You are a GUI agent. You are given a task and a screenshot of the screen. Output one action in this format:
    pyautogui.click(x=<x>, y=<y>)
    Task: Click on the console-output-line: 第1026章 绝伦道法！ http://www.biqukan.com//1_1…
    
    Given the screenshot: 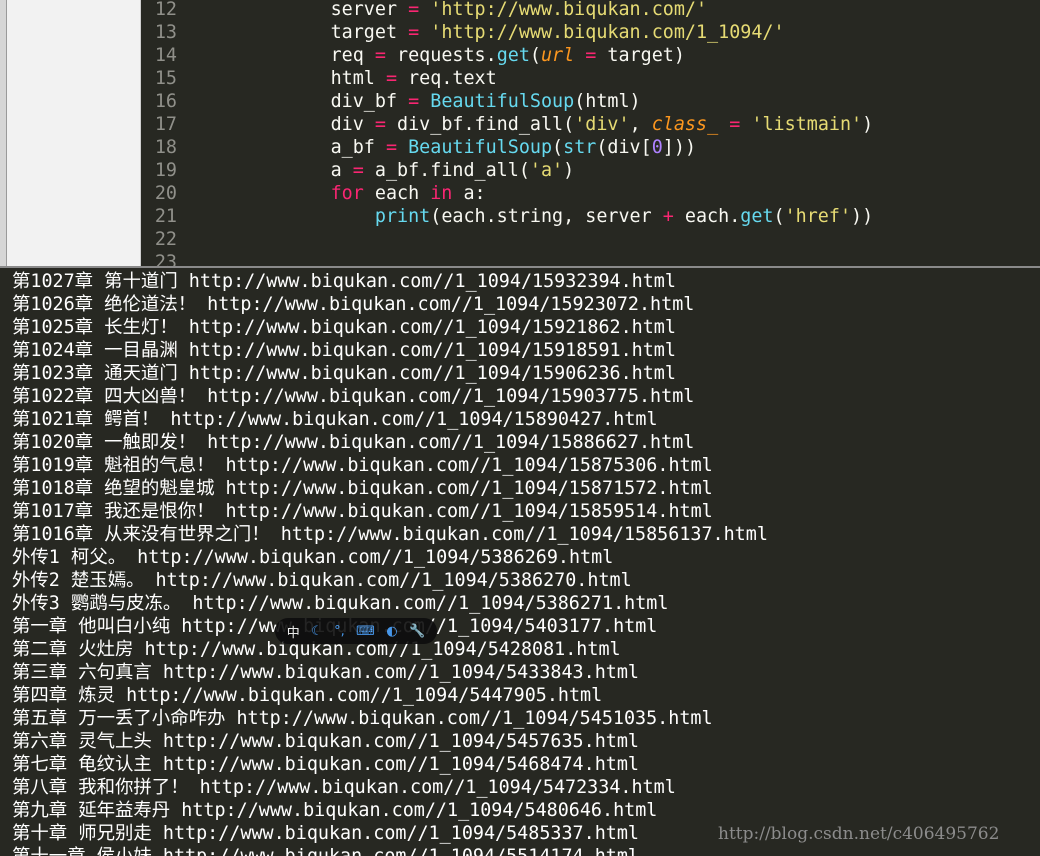 What is the action you would take?
    pyautogui.click(x=353, y=304)
    